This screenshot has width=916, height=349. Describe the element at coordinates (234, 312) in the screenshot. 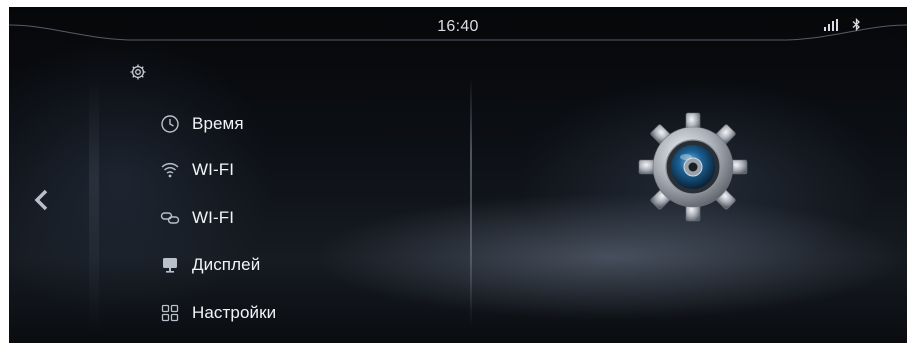

I see `menu-item-label: Настройки` at that location.